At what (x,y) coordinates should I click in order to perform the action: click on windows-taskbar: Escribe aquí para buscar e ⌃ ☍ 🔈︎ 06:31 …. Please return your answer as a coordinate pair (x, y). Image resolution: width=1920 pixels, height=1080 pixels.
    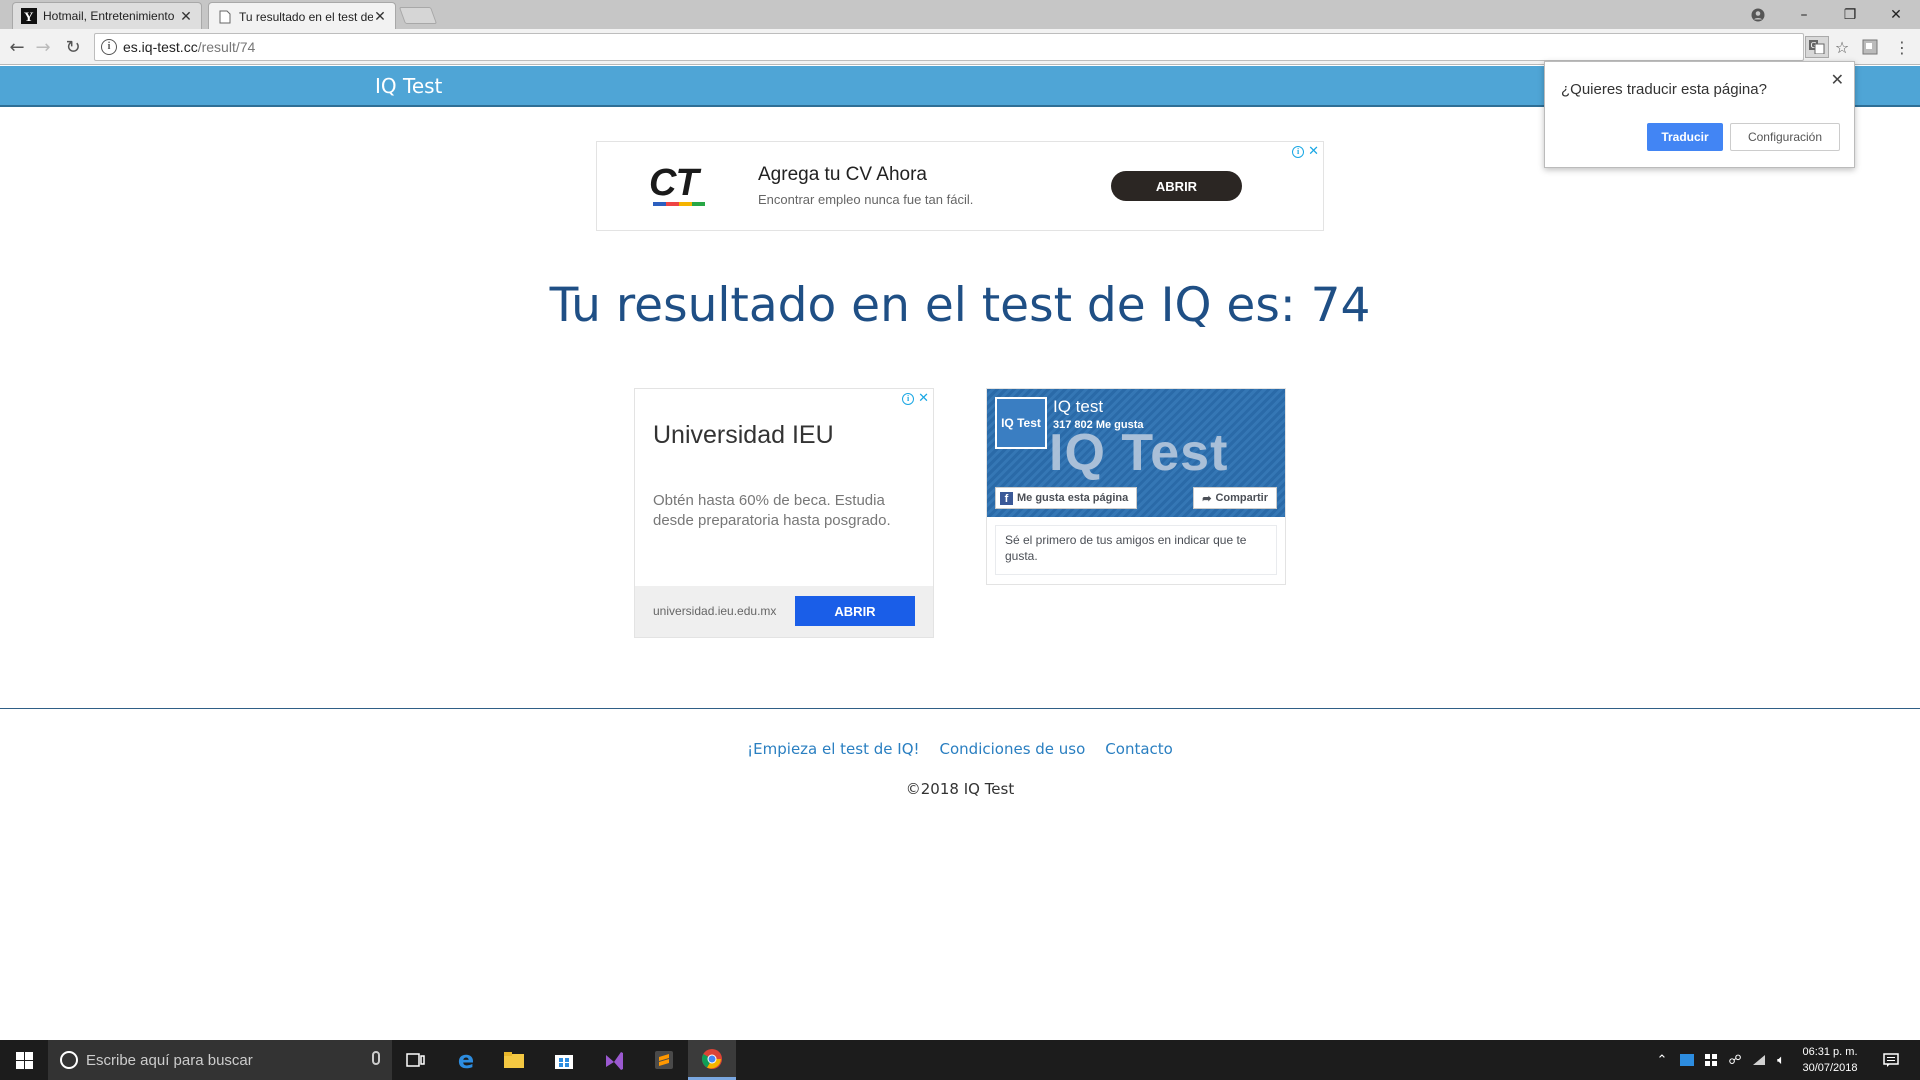
    Looking at the image, I should click on (960, 1060).